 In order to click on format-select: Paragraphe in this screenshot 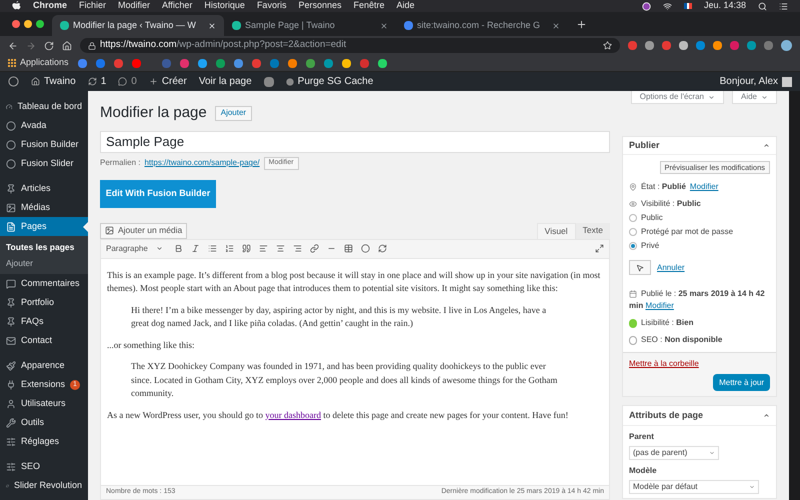, I will do `click(136, 248)`.